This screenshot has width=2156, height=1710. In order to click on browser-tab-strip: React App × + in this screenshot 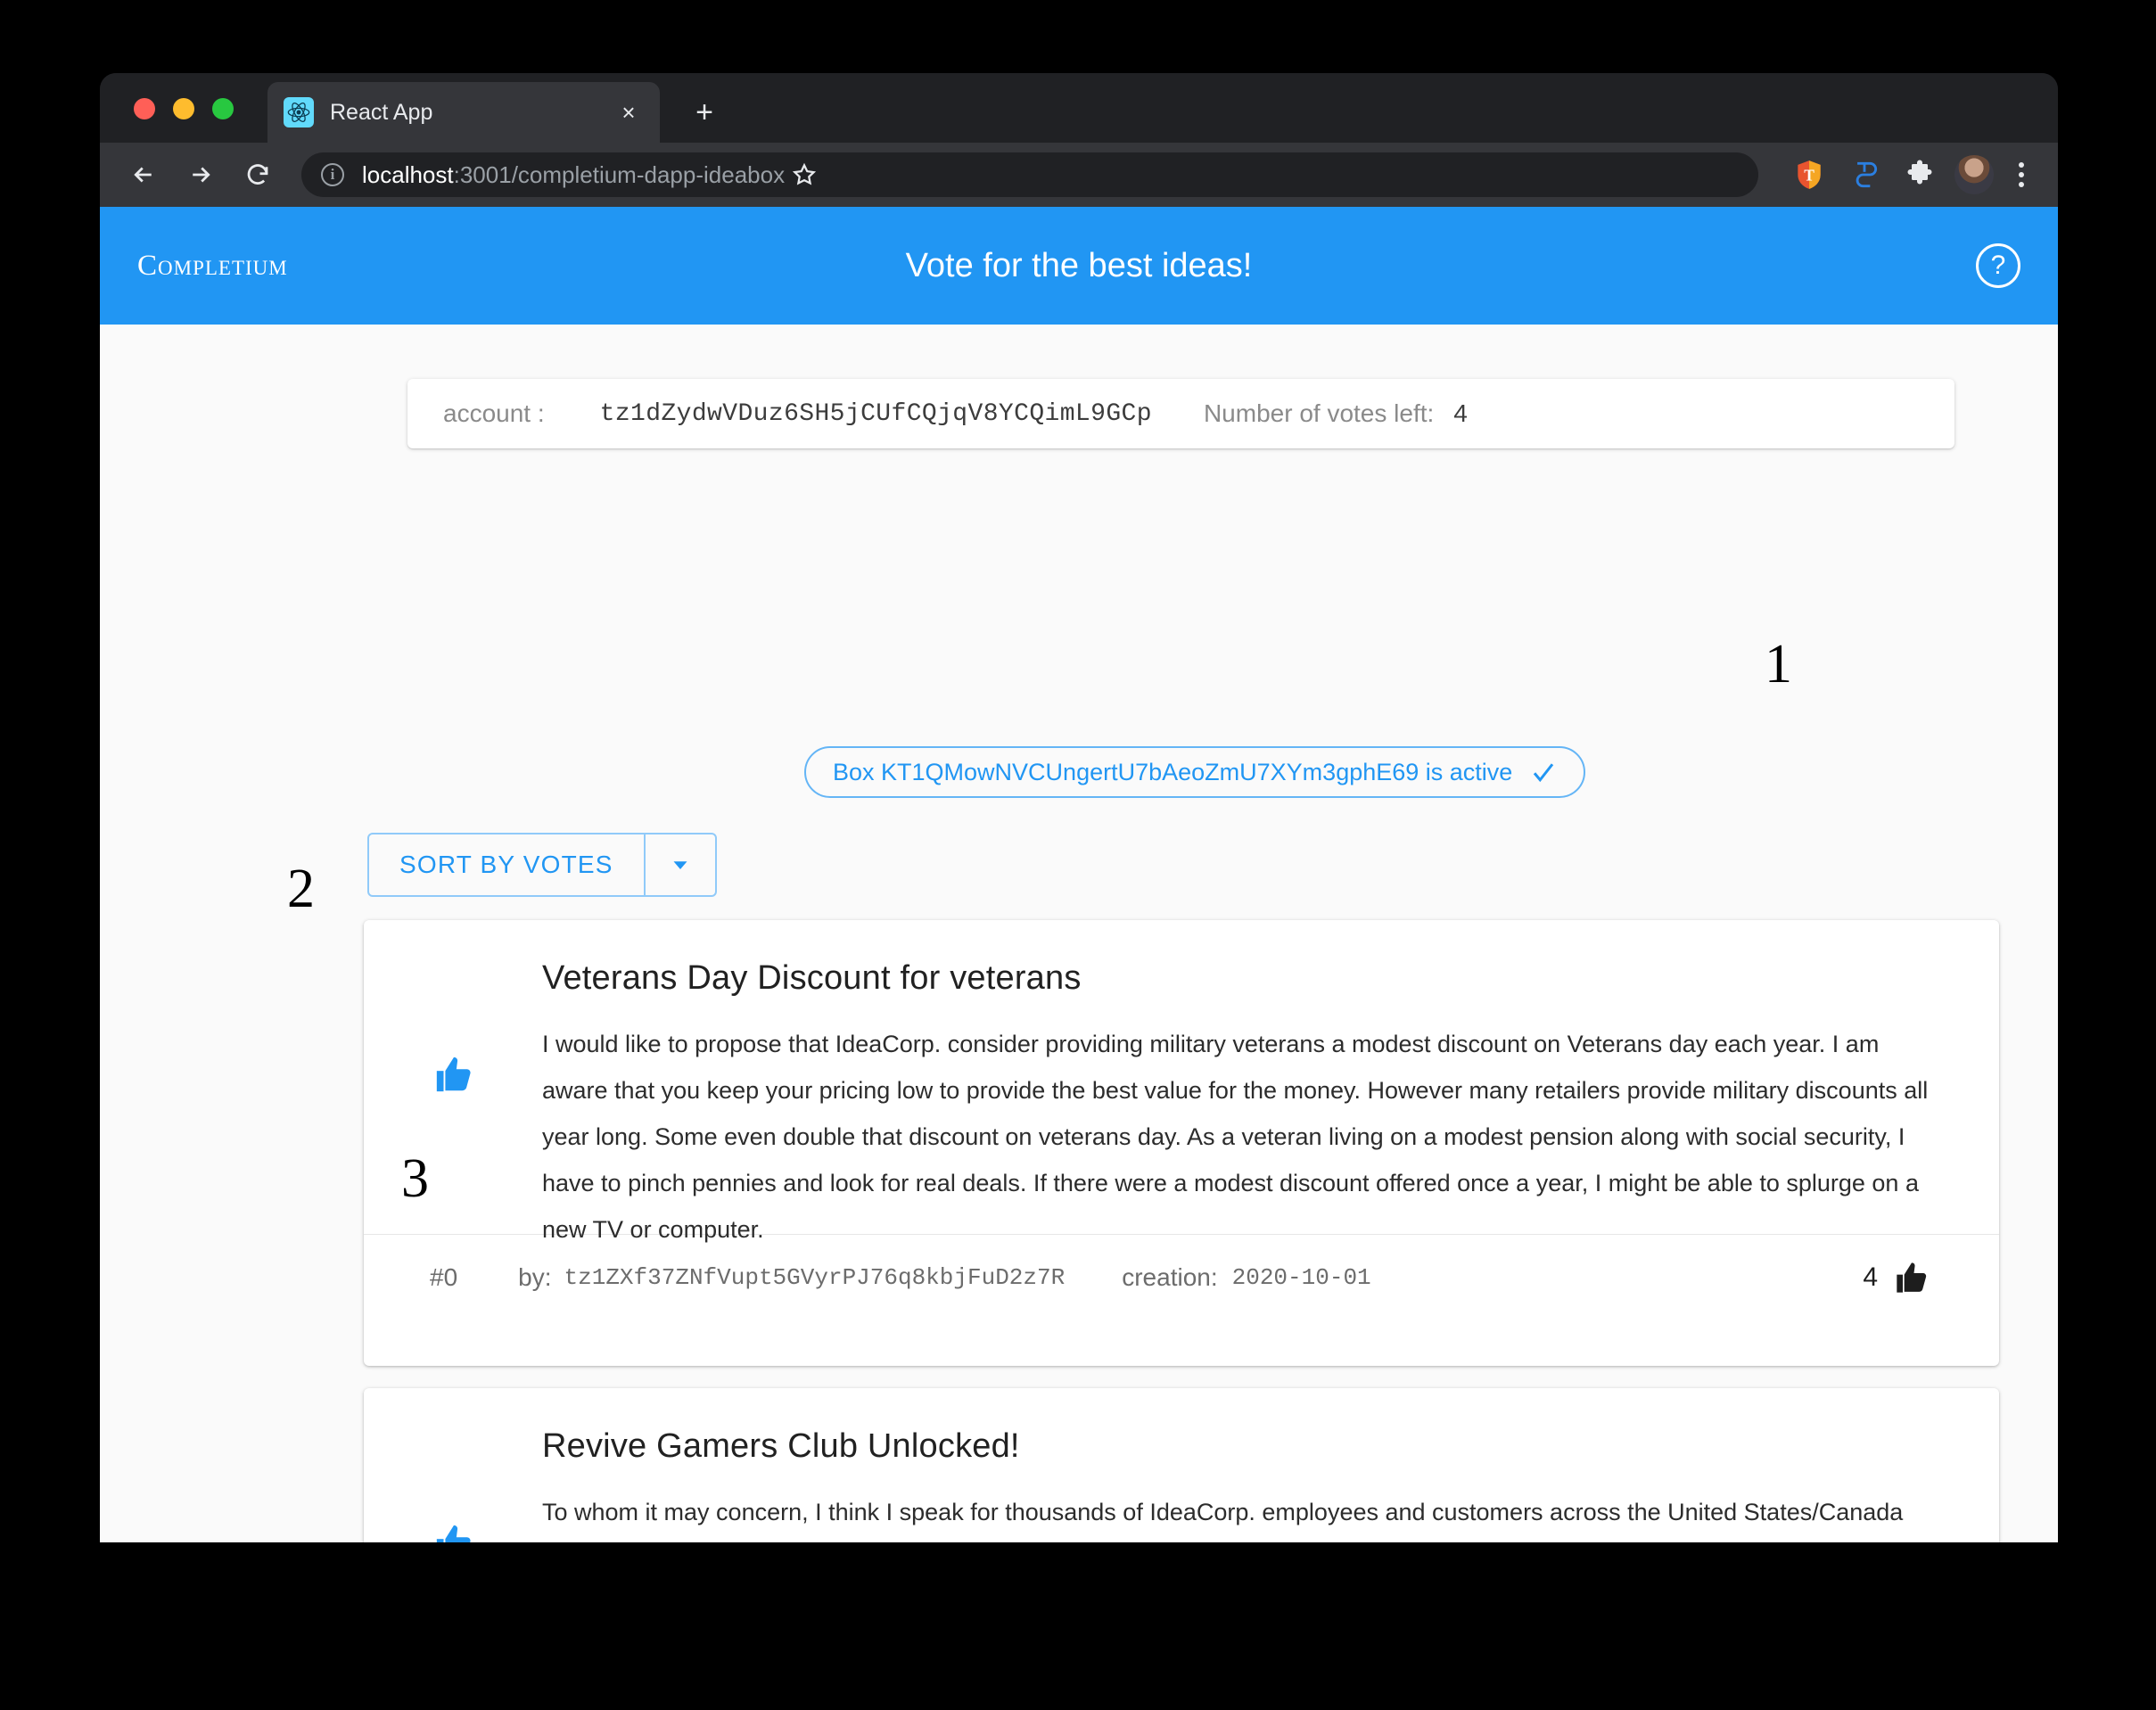, I will do `click(1079, 108)`.